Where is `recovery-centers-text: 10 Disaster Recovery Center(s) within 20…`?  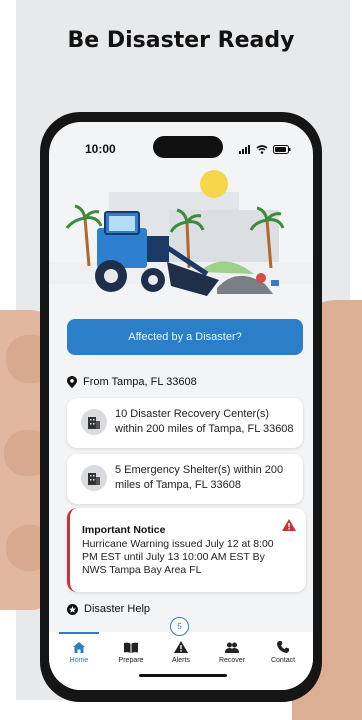
recovery-centers-text: 10 Disaster Recovery Center(s) within 20… is located at coordinates (204, 421).